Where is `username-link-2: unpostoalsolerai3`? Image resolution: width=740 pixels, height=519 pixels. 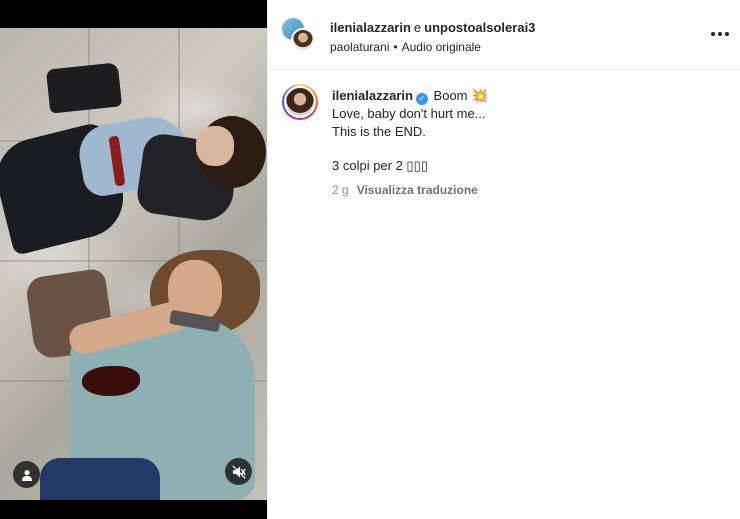 username-link-2: unpostoalsolerai3 is located at coordinates (479, 27).